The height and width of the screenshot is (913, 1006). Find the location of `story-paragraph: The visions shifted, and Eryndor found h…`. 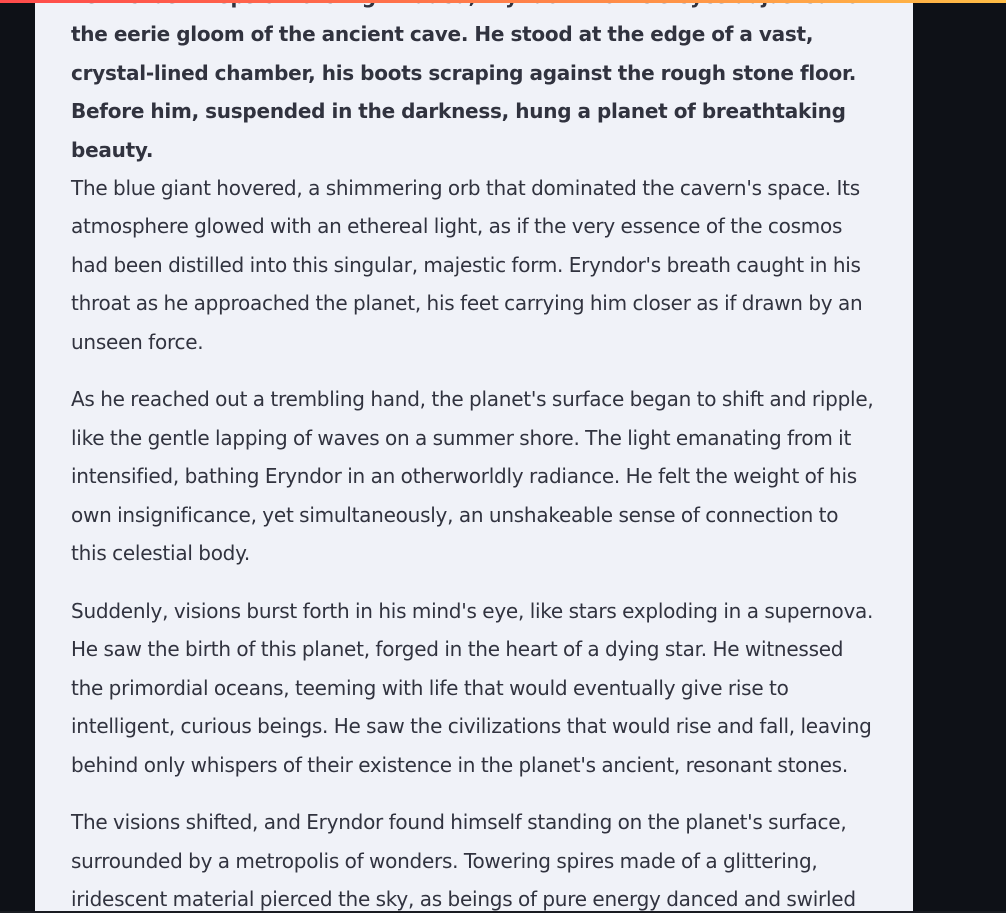

story-paragraph: The visions shifted, and Eryndor found h… is located at coordinates (463, 861).